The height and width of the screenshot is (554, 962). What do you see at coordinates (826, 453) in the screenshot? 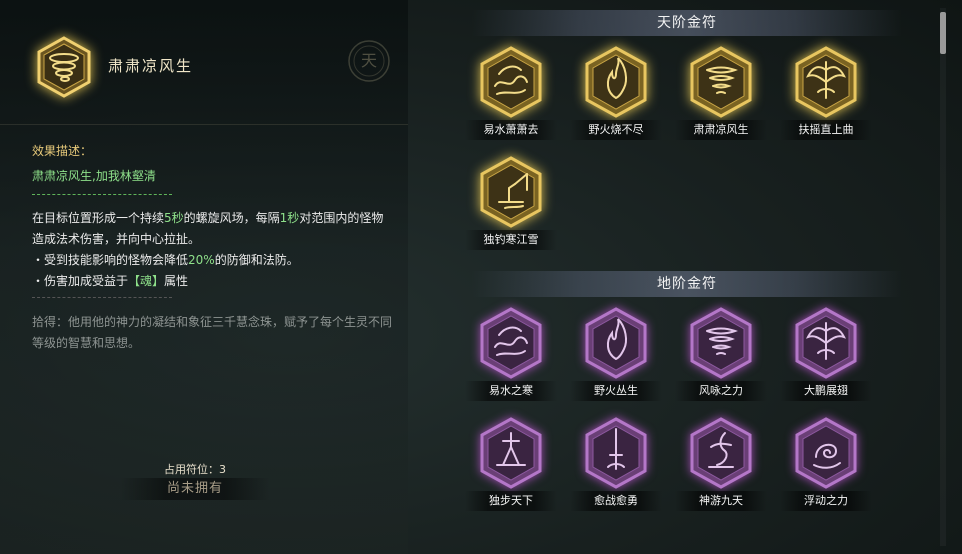
I see `swirl-icon` at bounding box center [826, 453].